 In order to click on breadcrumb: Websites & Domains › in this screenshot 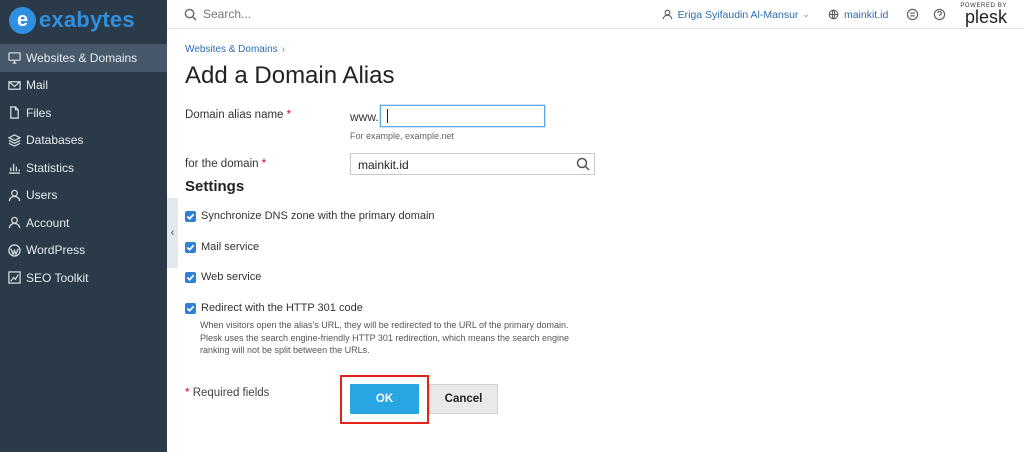, I will do `click(235, 49)`.